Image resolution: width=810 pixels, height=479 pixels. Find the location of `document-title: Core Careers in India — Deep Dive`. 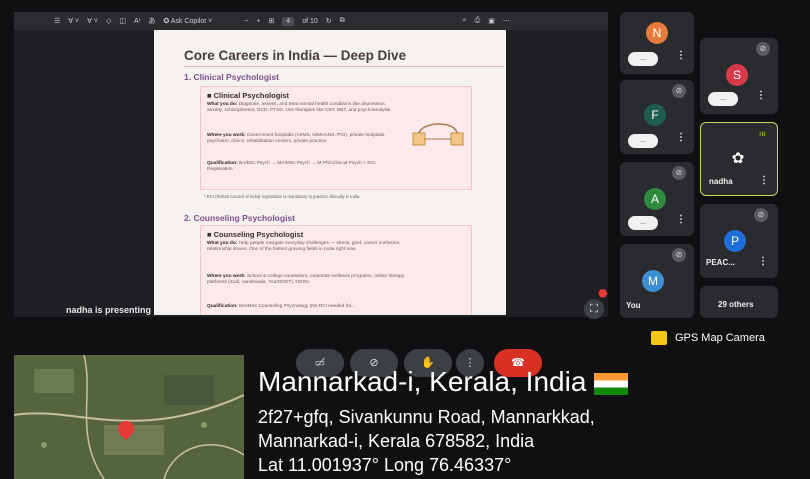

document-title: Core Careers in India — Deep Dive is located at coordinates (295, 55).